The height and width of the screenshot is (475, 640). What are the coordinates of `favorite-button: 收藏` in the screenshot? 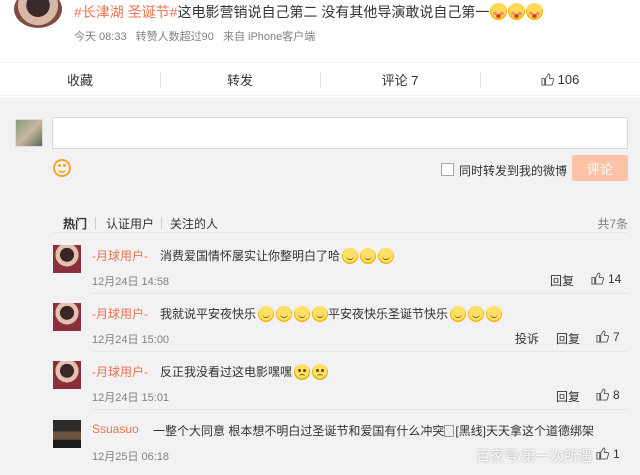 It's located at (80, 79).